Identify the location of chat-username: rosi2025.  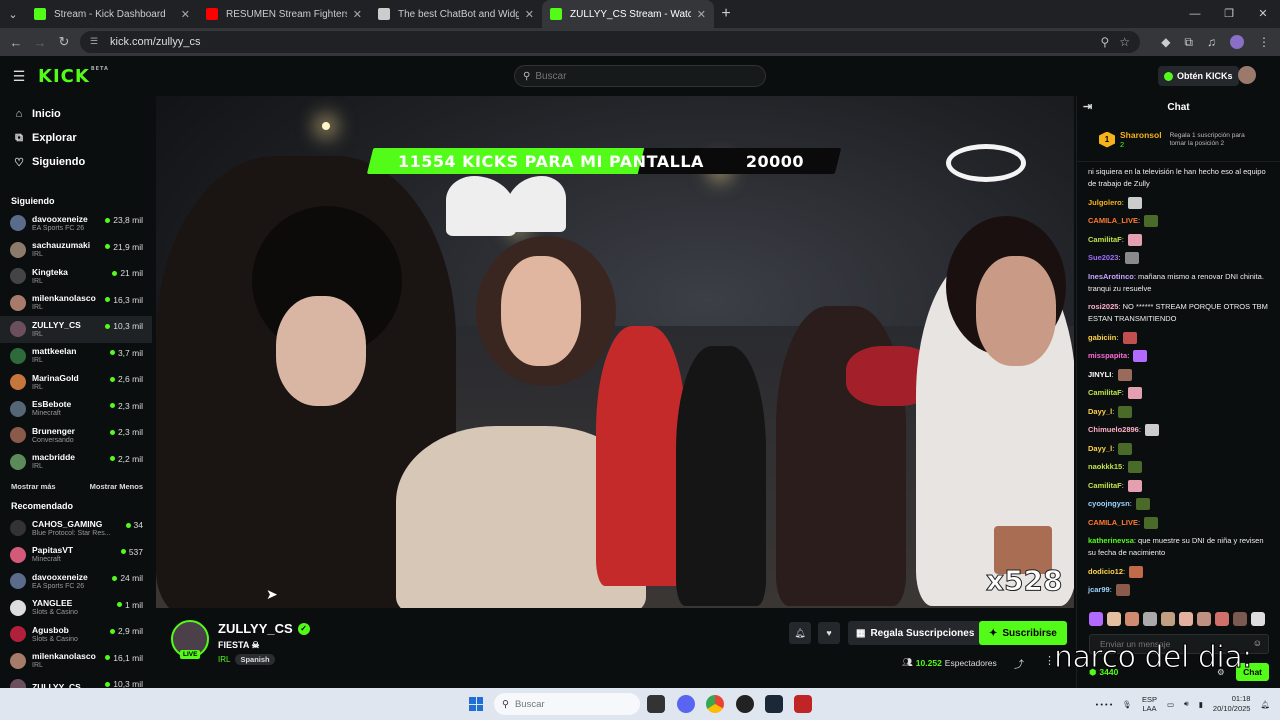
(1103, 306).